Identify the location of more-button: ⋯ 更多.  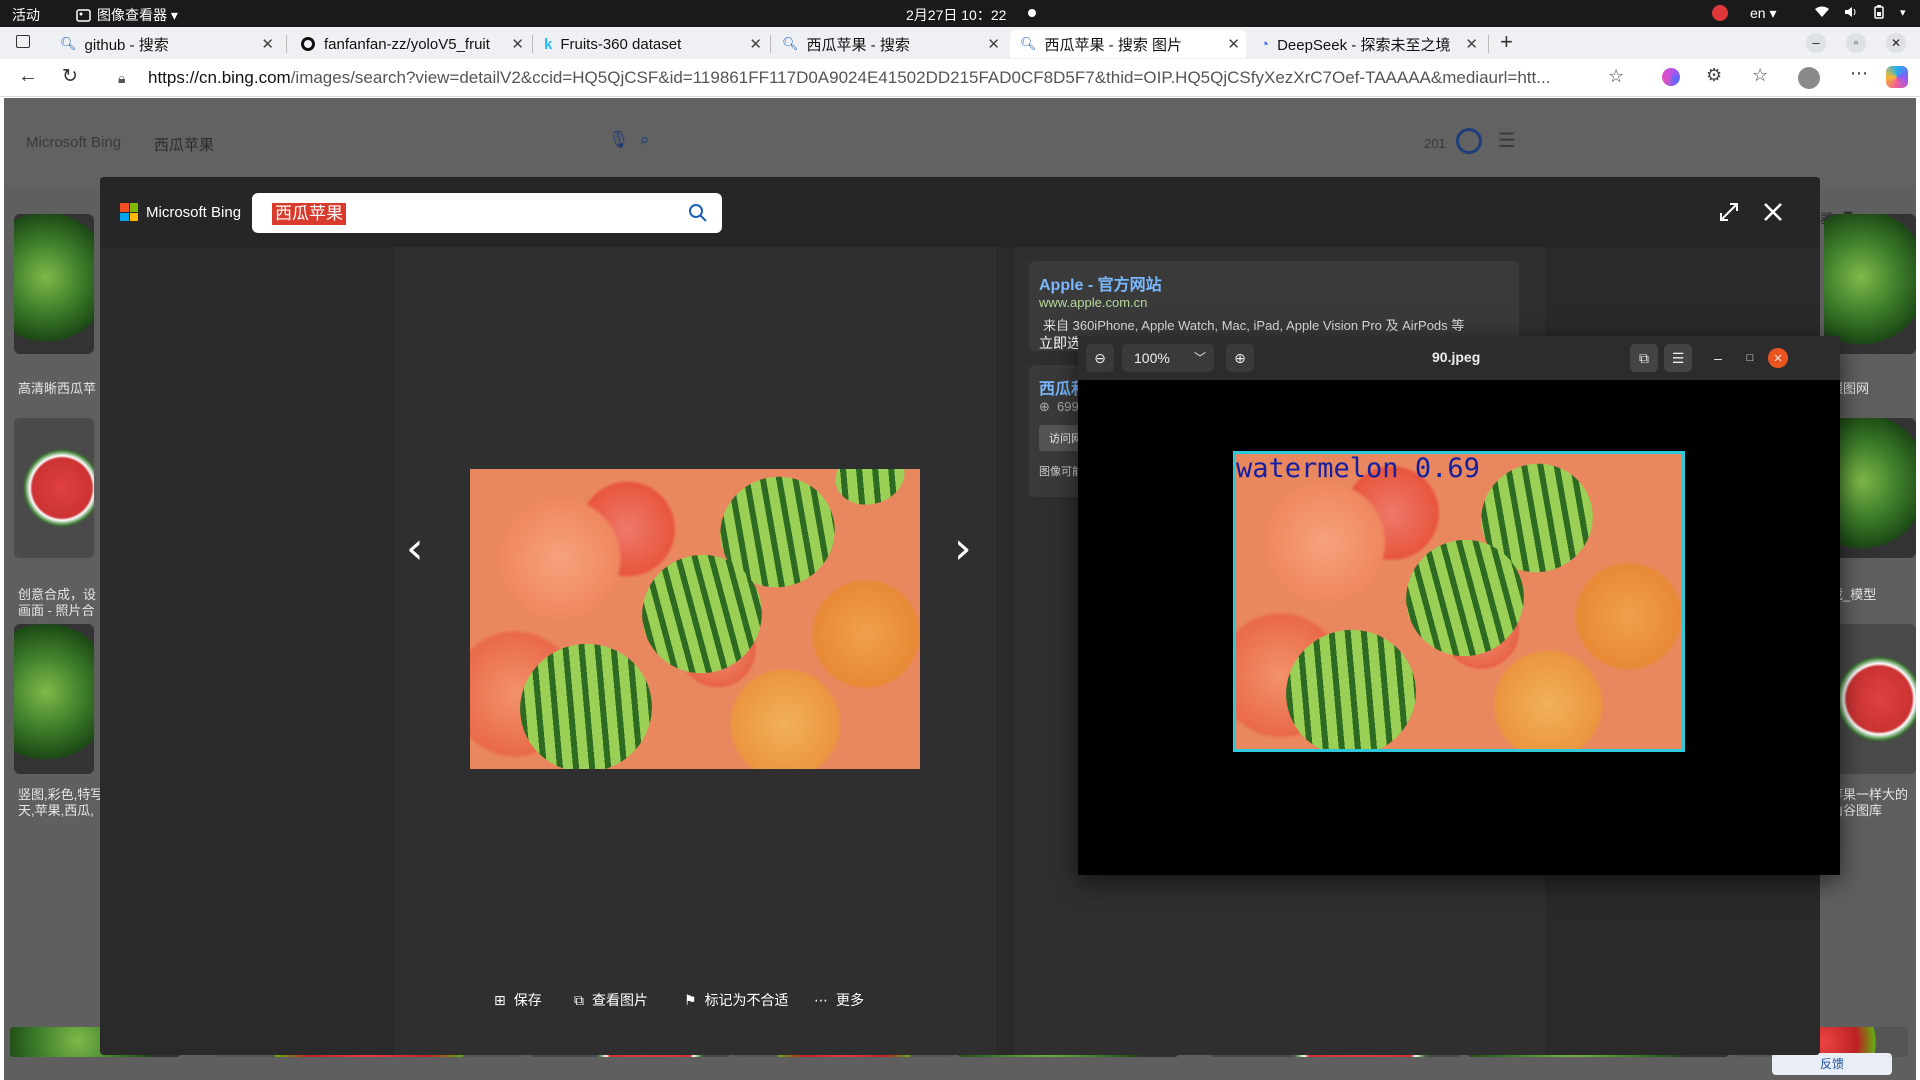
(839, 1000).